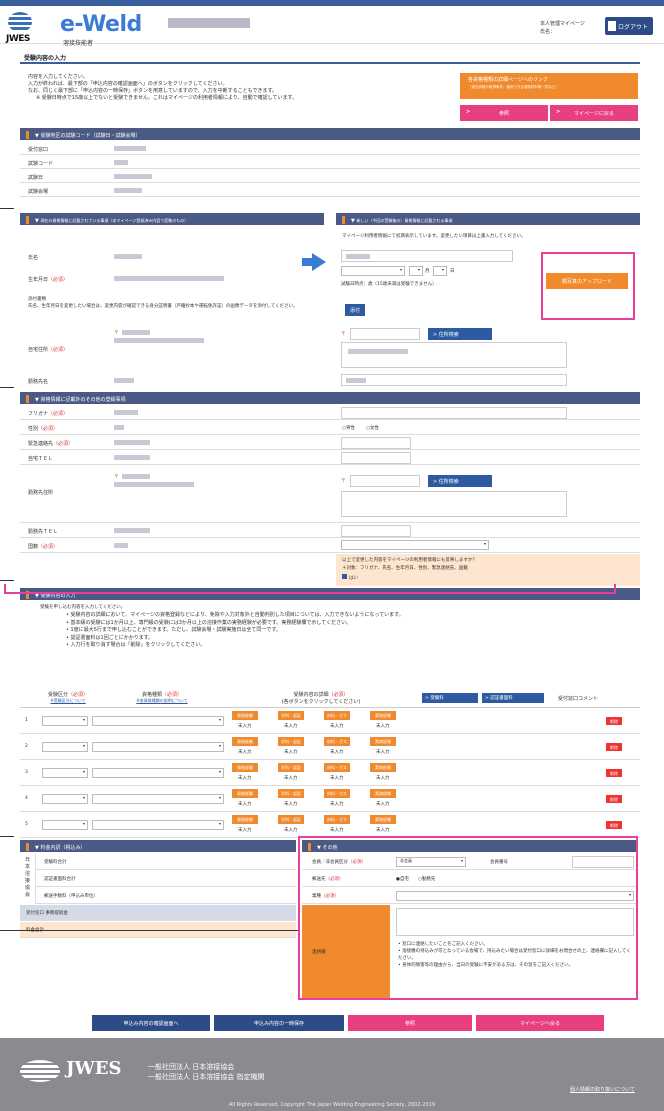 The width and height of the screenshot is (664, 1111). I want to click on row-number: 3, so click(26, 772).